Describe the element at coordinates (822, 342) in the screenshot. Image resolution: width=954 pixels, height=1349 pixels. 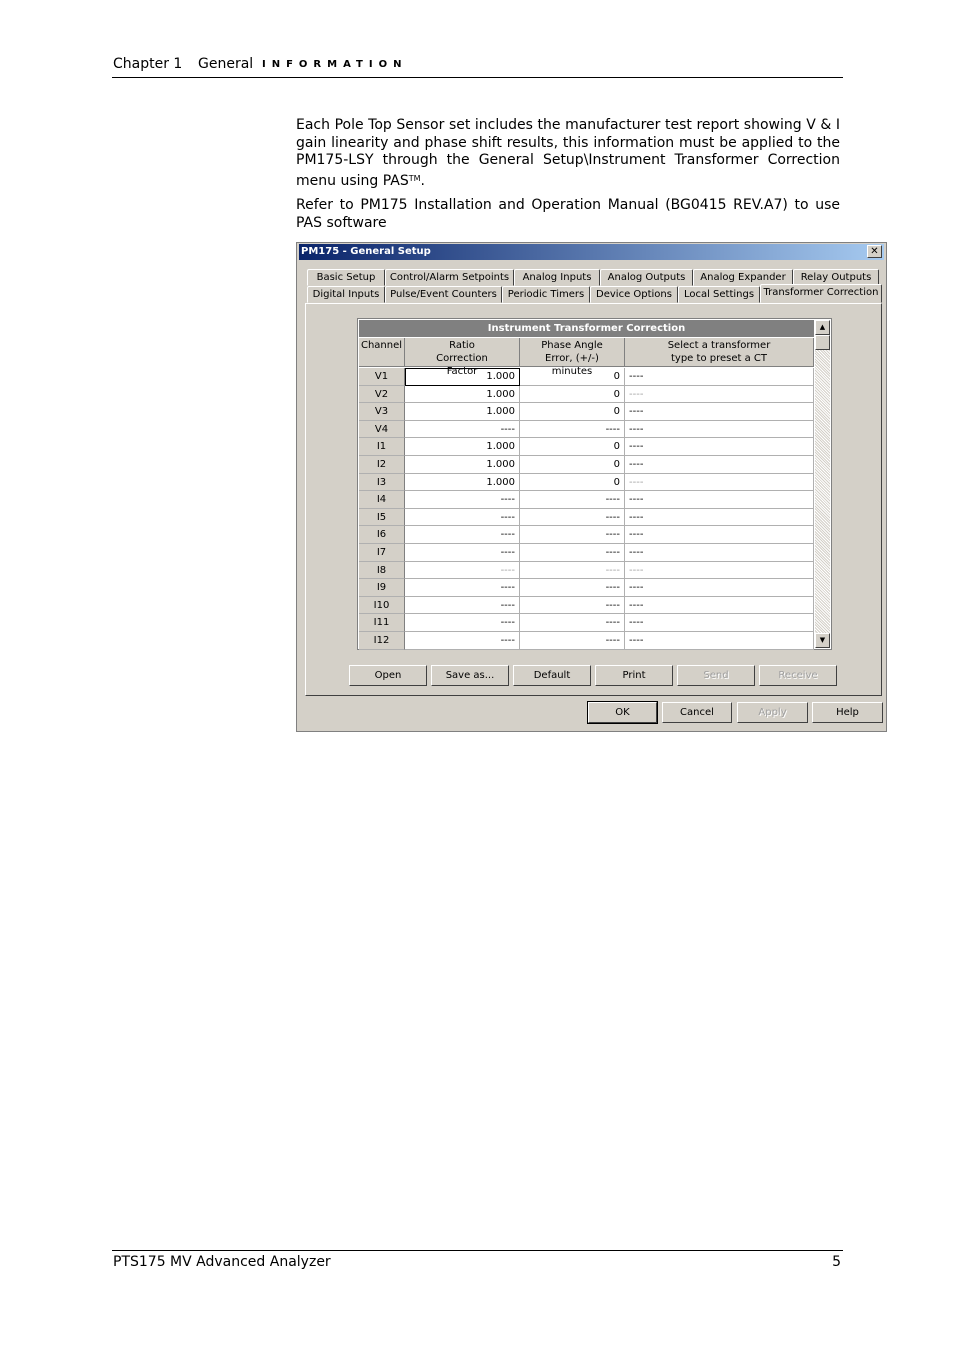
I see `scroll-thumb` at that location.